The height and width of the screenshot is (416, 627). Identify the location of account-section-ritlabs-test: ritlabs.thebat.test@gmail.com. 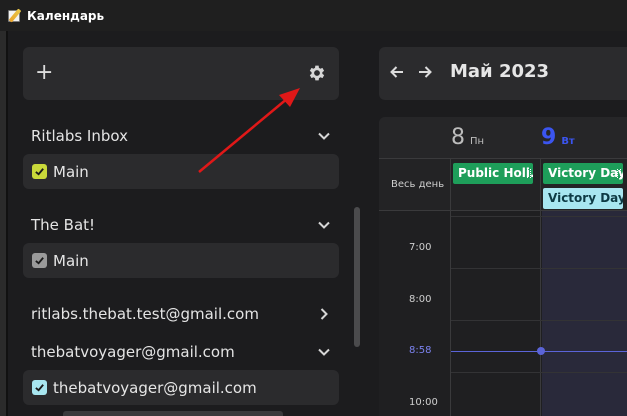
(181, 314).